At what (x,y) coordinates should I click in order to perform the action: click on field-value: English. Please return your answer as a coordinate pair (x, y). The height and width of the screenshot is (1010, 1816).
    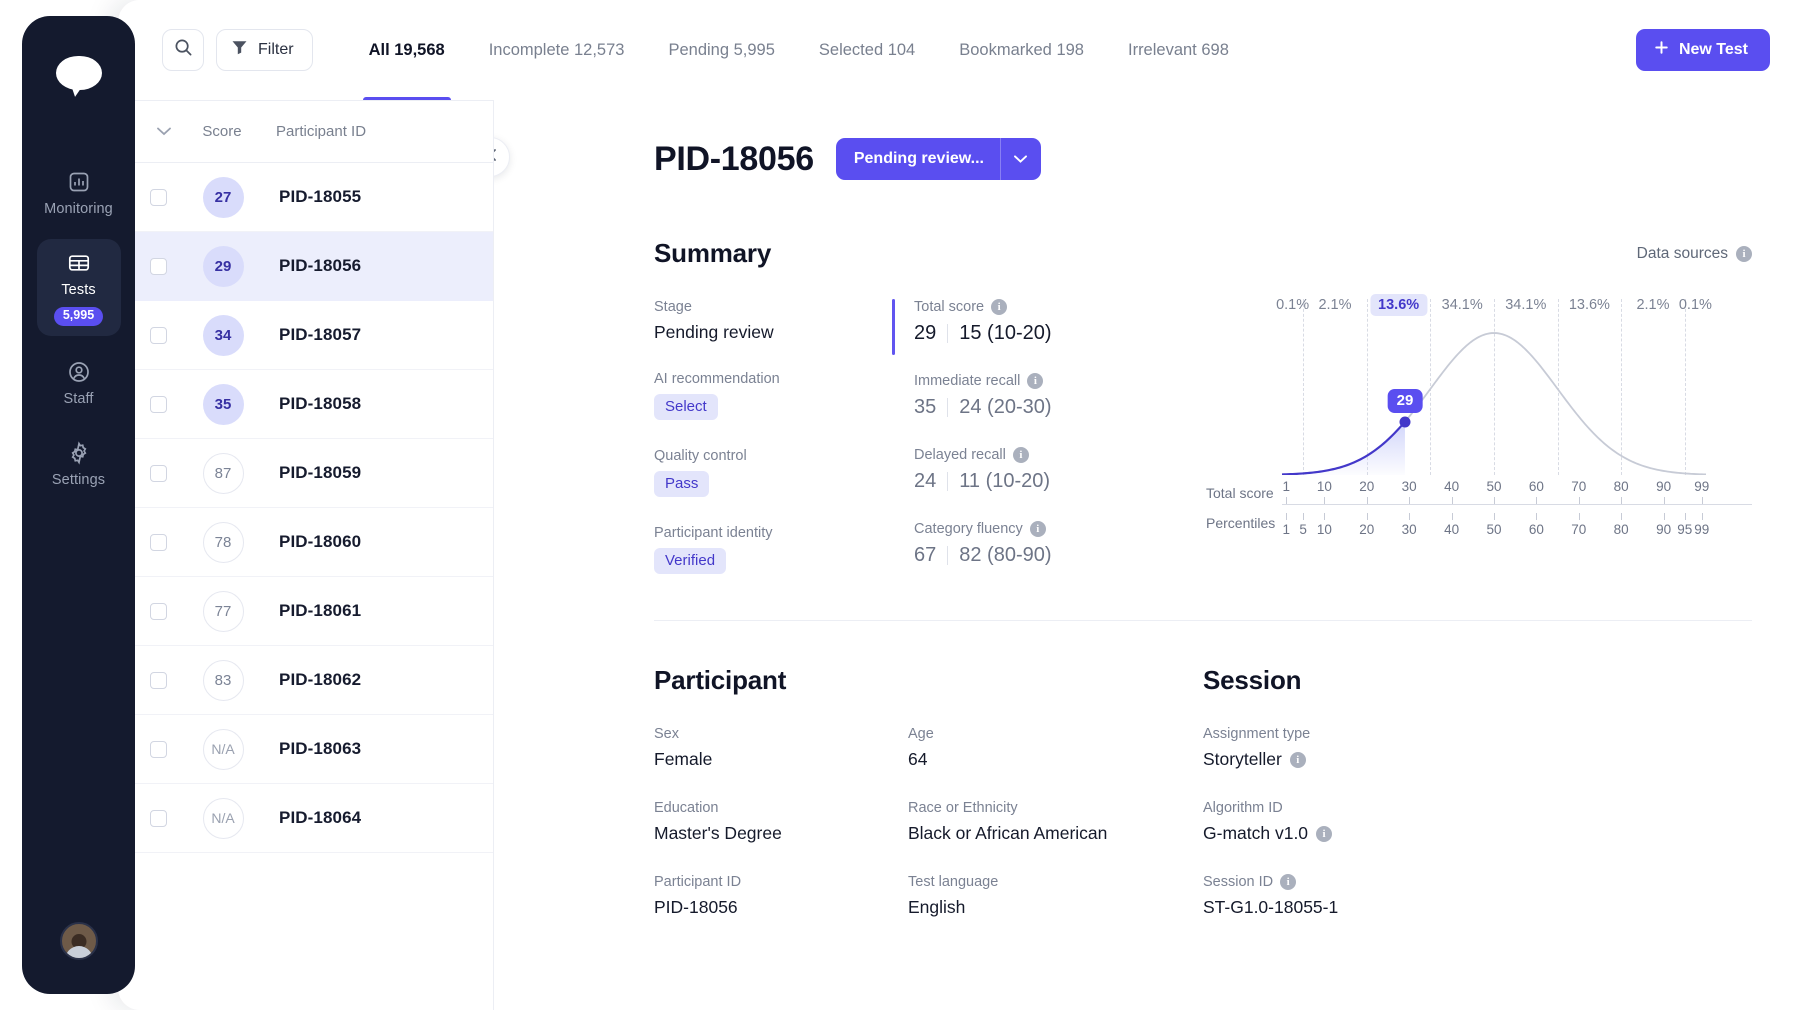
    Looking at the image, I should click on (937, 907).